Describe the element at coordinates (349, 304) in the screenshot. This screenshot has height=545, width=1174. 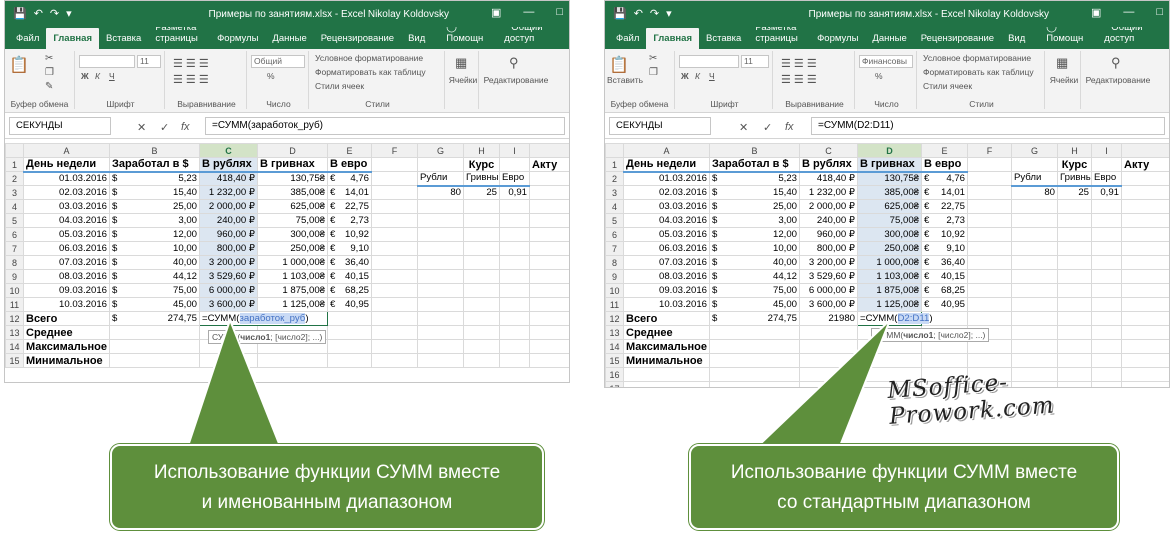
I see `cell-eur: €40,95` at that location.